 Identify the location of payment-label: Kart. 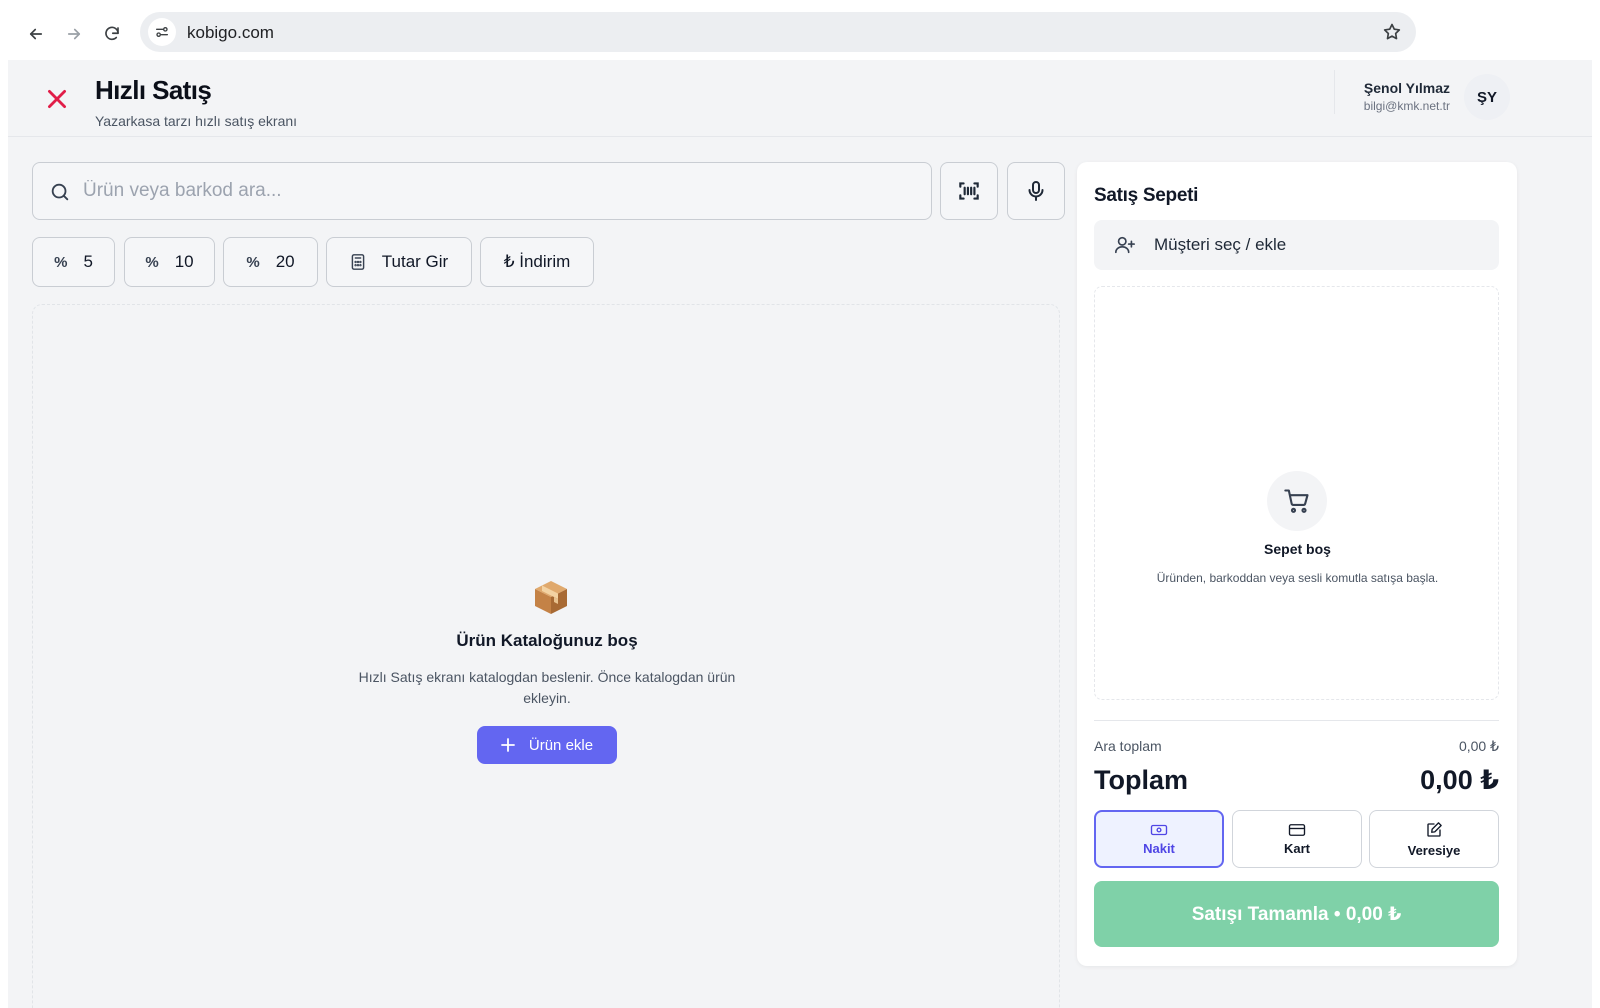
(1296, 848).